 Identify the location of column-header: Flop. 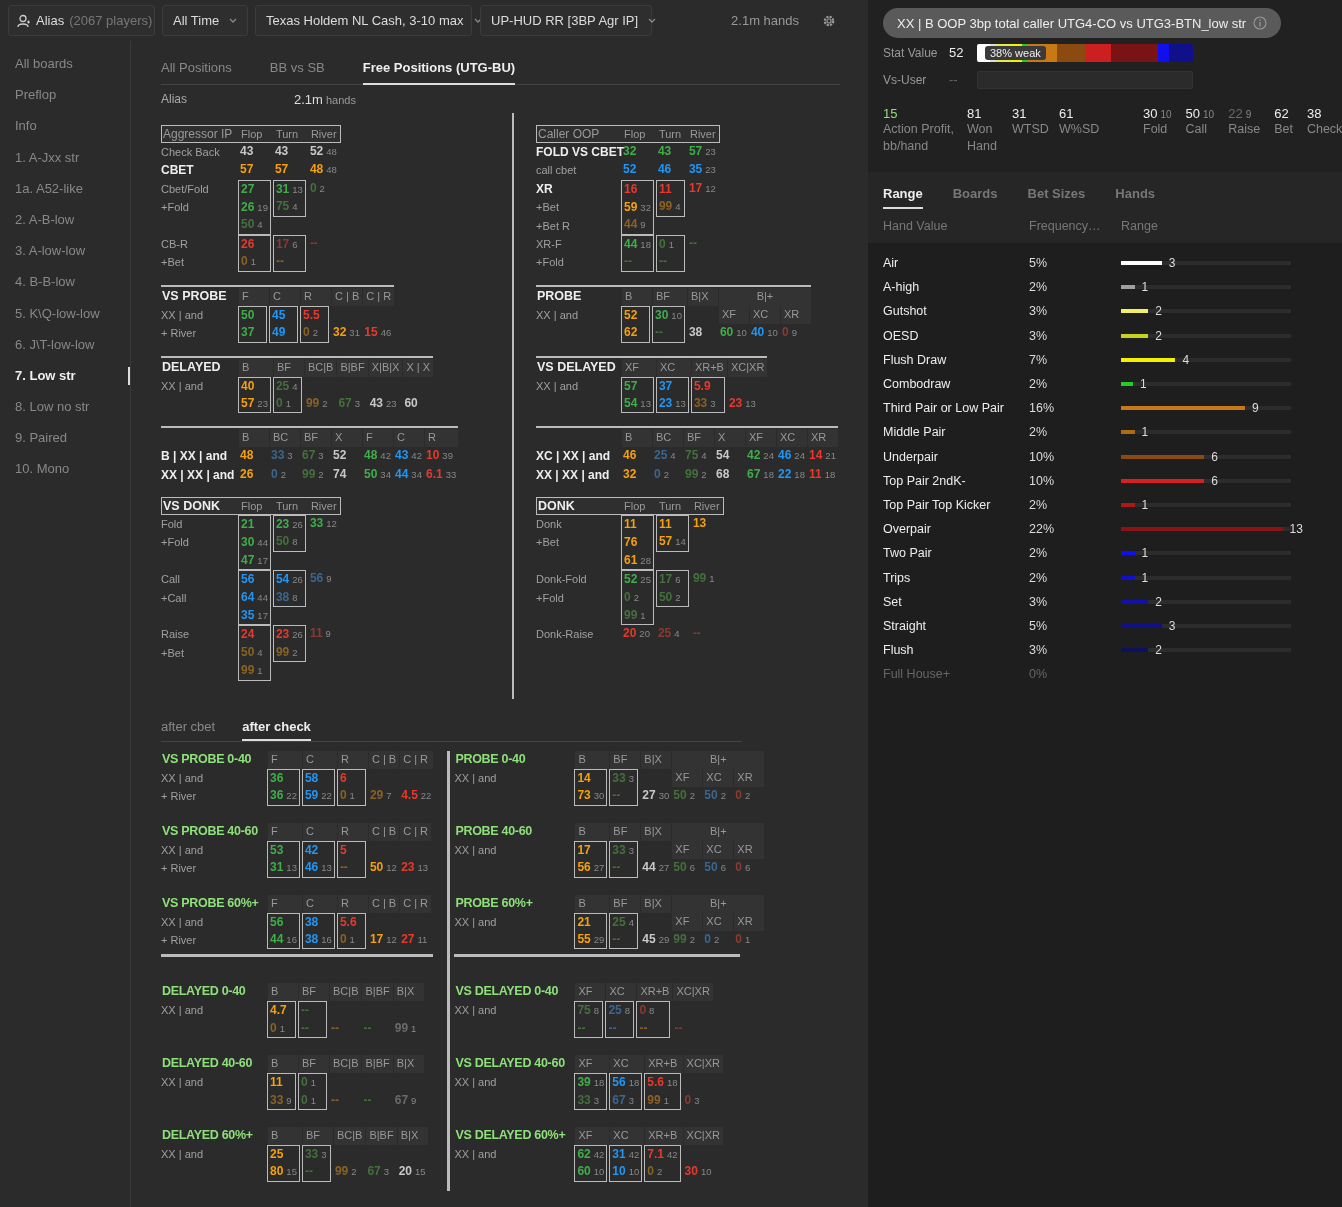
(635, 507).